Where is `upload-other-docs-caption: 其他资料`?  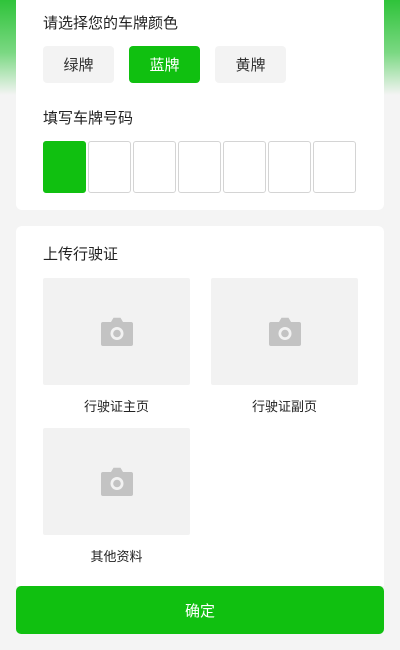
upload-other-docs-caption: 其他资料 is located at coordinates (116, 557).